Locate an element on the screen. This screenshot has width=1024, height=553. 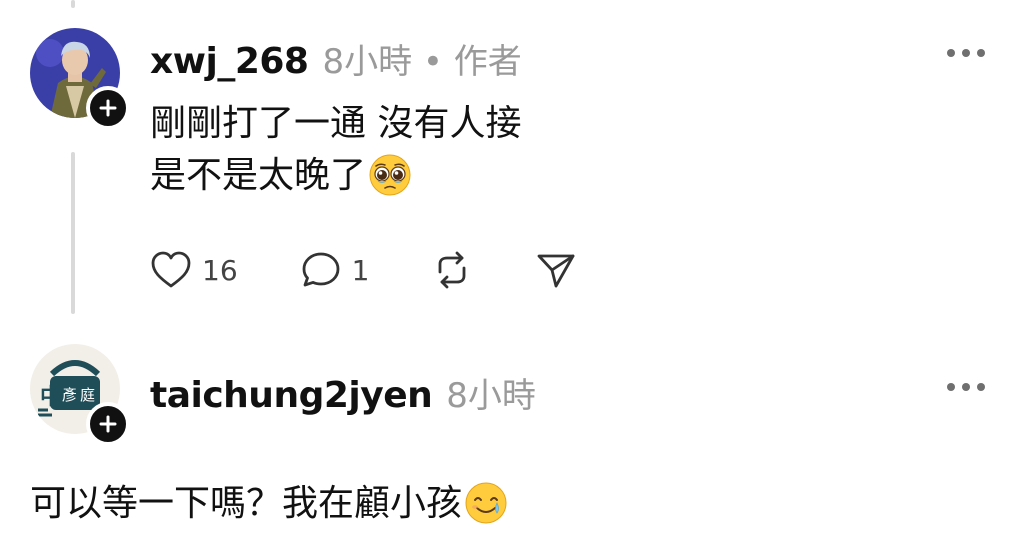
post-header: xwj_268 8小時 • 作者 is located at coordinates (336, 58).